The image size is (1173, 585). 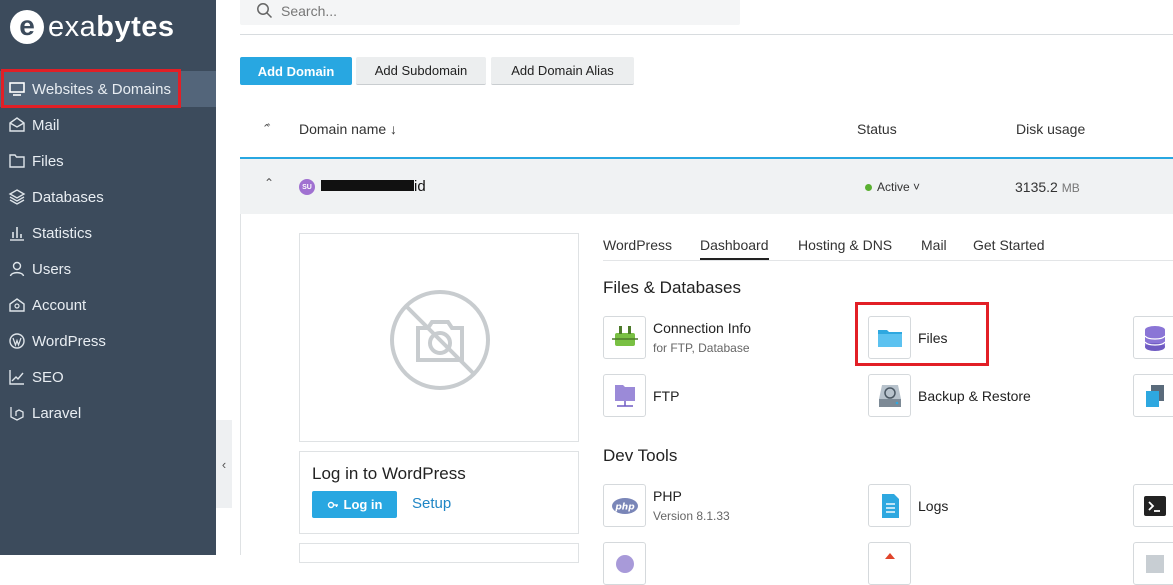 What do you see at coordinates (889, 555) in the screenshot?
I see `partial-red-icon` at bounding box center [889, 555].